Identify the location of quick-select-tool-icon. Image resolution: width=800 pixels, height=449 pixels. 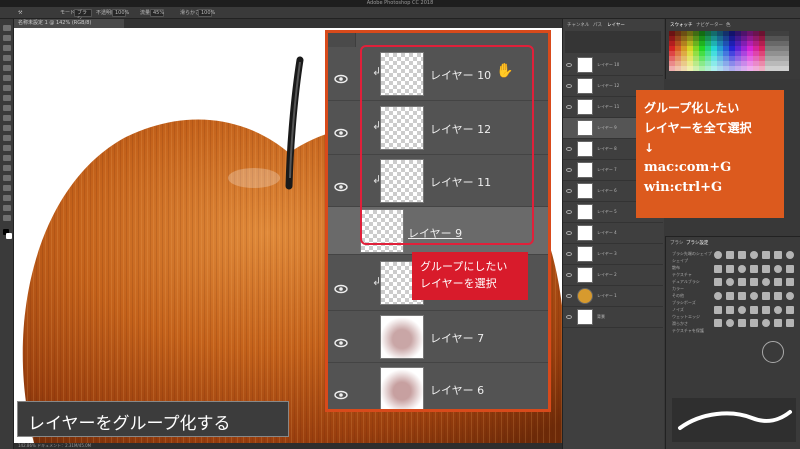
(7, 58).